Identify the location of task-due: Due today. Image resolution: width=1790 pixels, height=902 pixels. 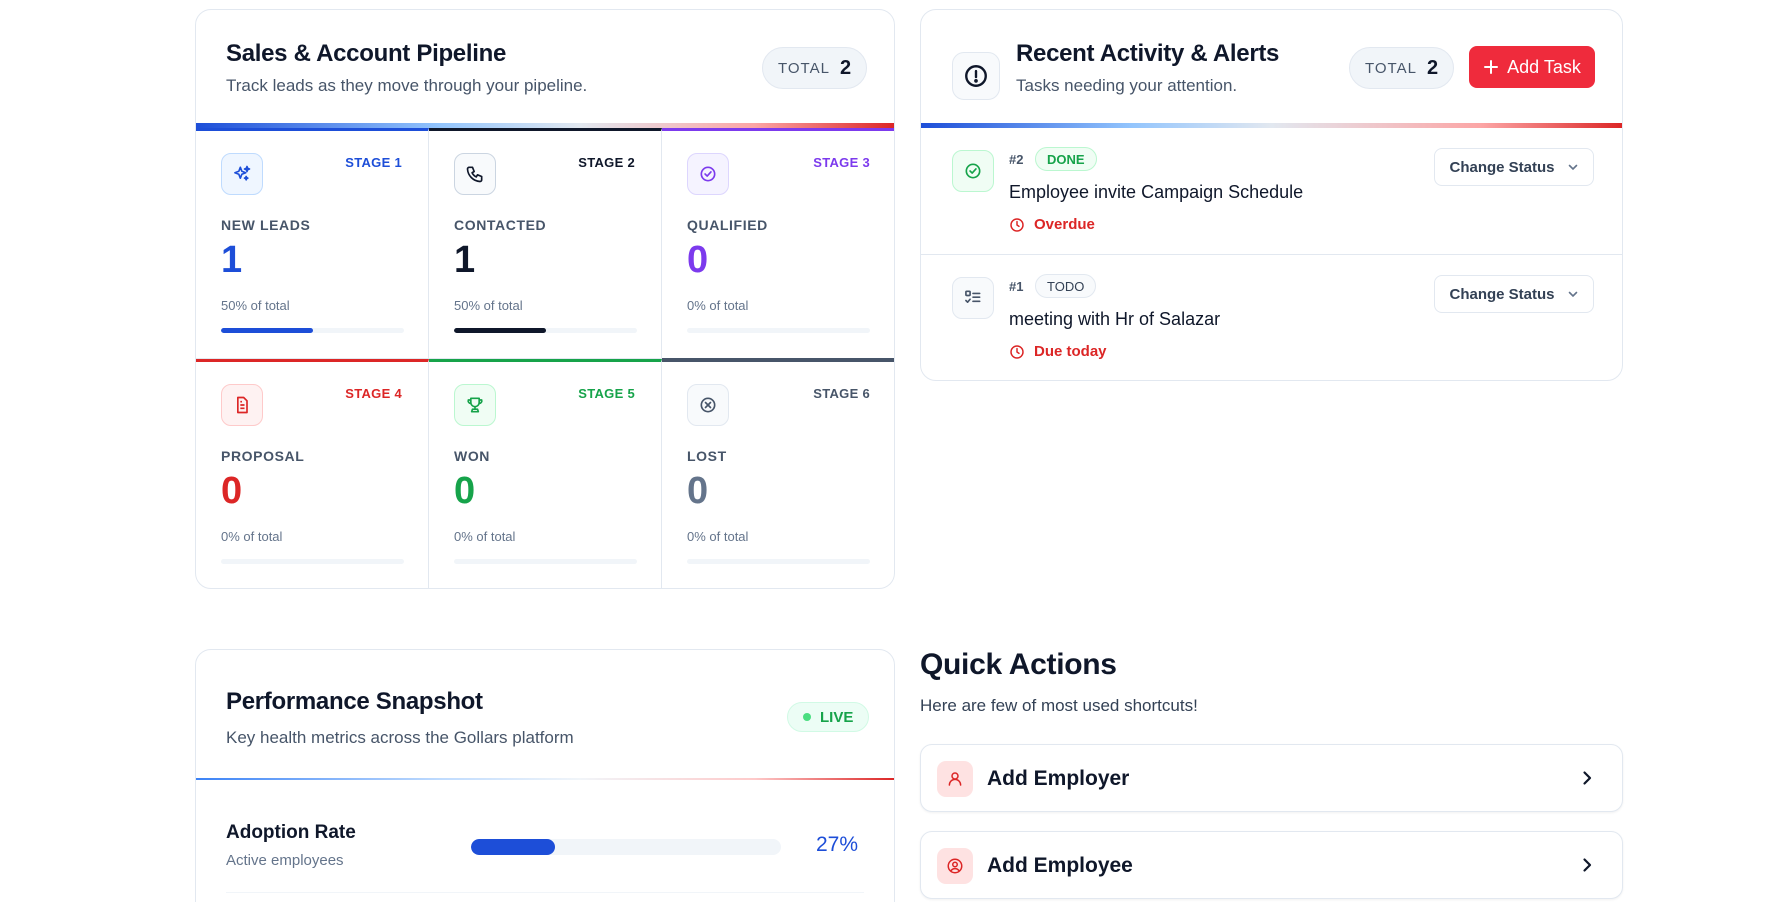
(1058, 351).